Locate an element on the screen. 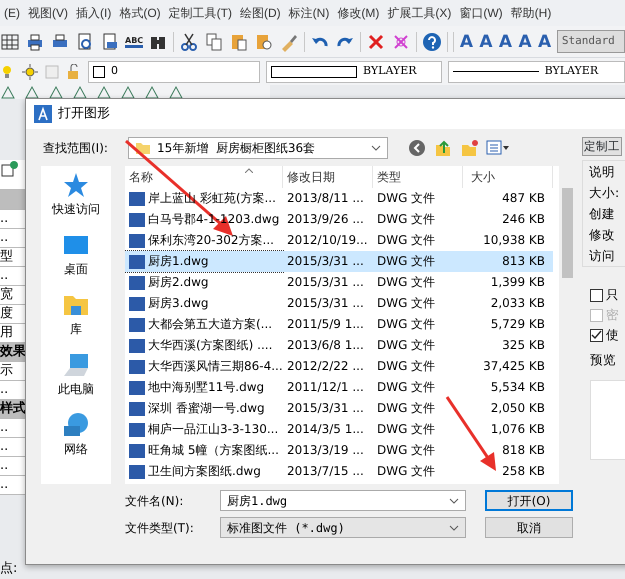 The width and height of the screenshot is (625, 579). menu-item: 绘图(D) is located at coordinates (260, 13).